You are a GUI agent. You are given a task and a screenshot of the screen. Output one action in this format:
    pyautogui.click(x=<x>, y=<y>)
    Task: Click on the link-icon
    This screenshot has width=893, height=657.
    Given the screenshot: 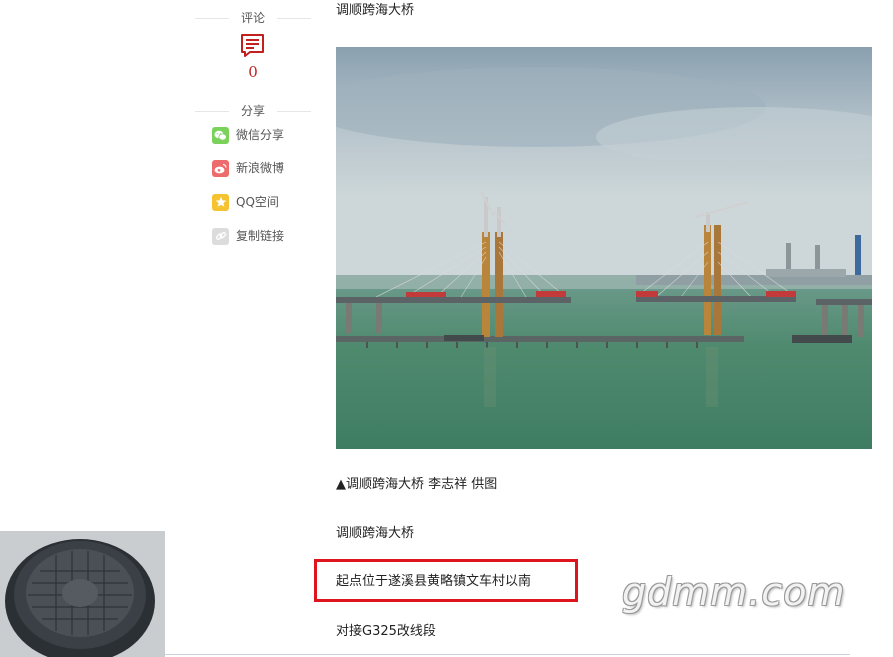 What is the action you would take?
    pyautogui.click(x=220, y=236)
    